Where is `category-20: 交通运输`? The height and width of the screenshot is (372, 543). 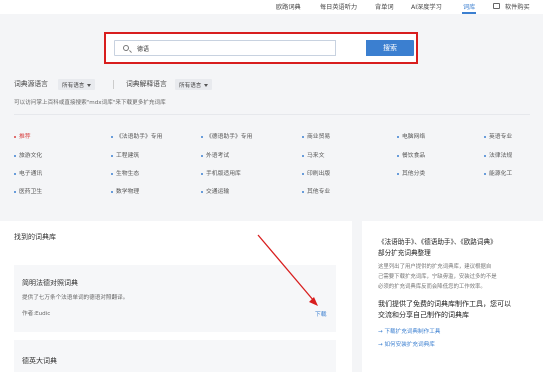
category-20: 交通运输 is located at coordinates (215, 190).